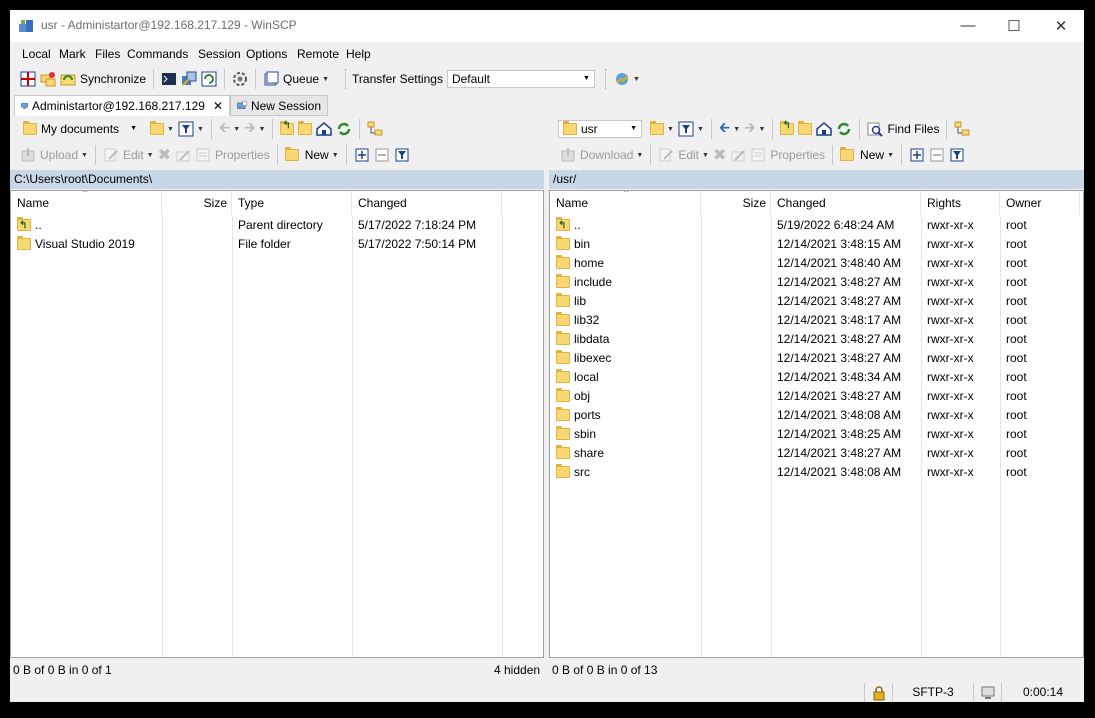 This screenshot has height=718, width=1095. Describe the element at coordinates (1014, 25) in the screenshot. I see `maximize-icon: ☐` at that location.